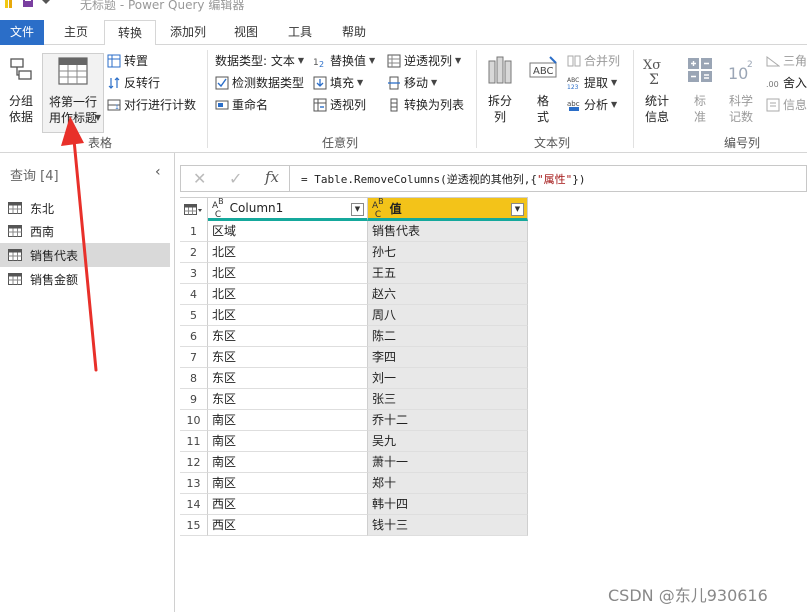  I want to click on cell-value: 陈二, so click(448, 336).